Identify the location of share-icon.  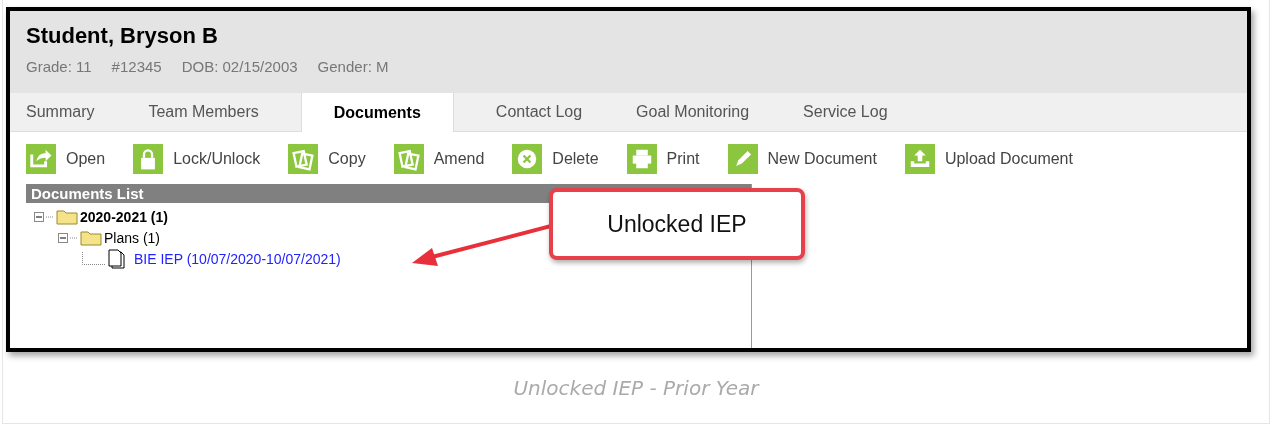
(41, 159).